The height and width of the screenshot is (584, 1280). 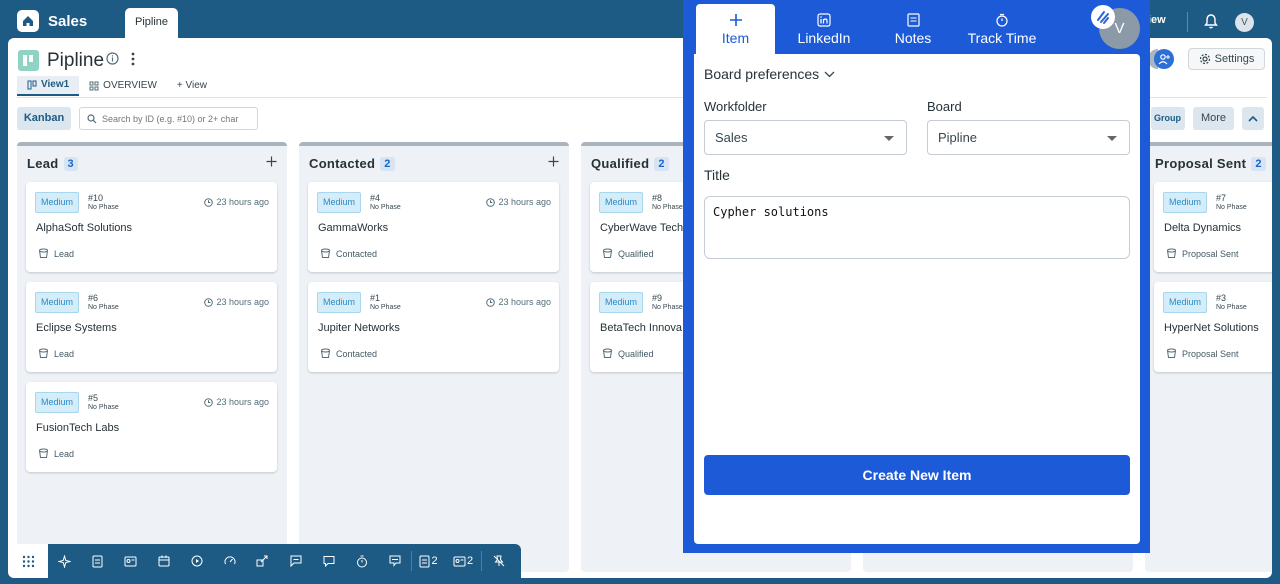 What do you see at coordinates (824, 38) in the screenshot?
I see `tab-label: LinkedIn` at bounding box center [824, 38].